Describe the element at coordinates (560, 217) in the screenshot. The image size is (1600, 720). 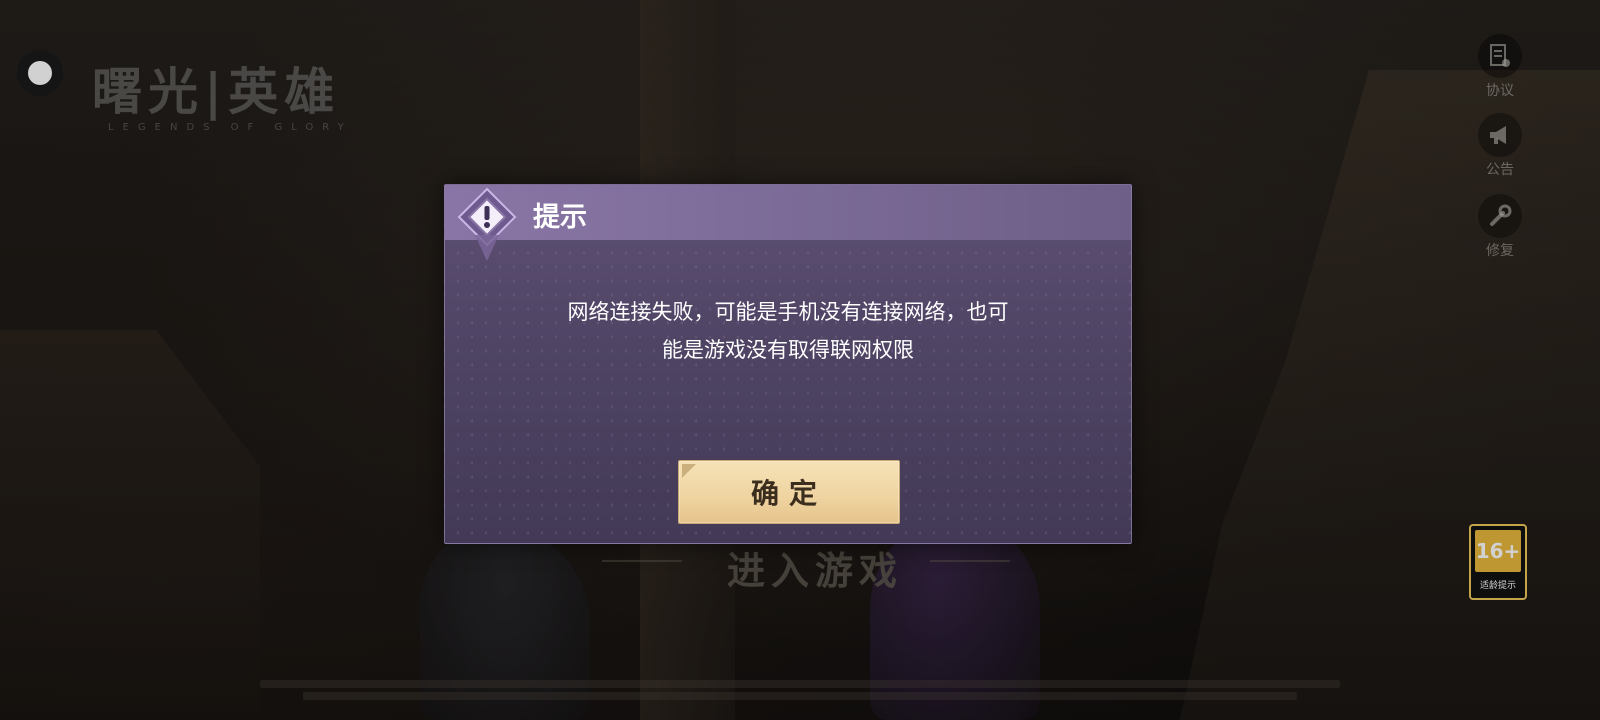
I see `dialog-title: 提示` at that location.